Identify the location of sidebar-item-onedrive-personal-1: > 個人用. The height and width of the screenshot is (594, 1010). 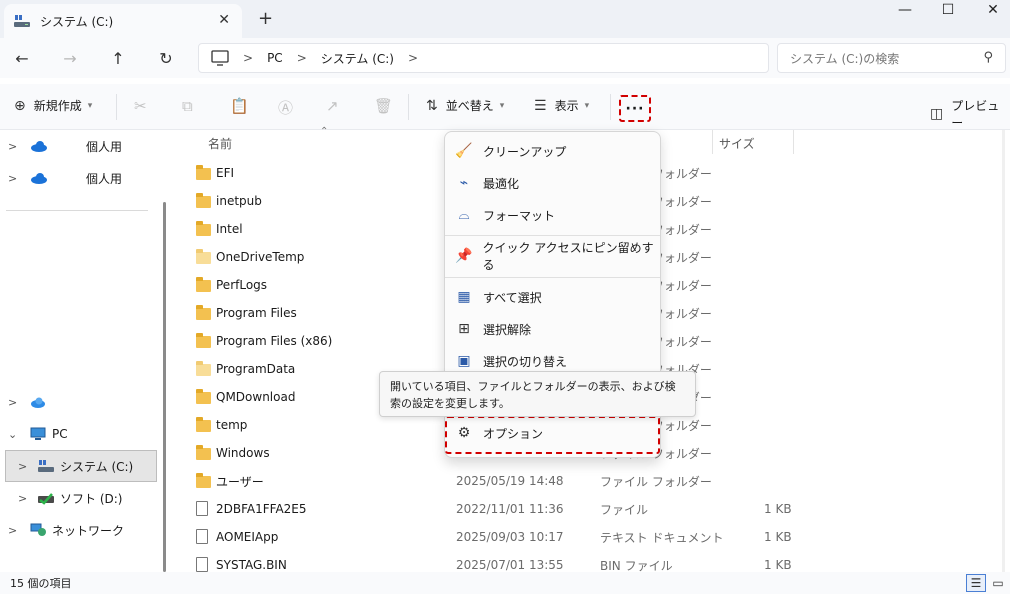
(80, 146).